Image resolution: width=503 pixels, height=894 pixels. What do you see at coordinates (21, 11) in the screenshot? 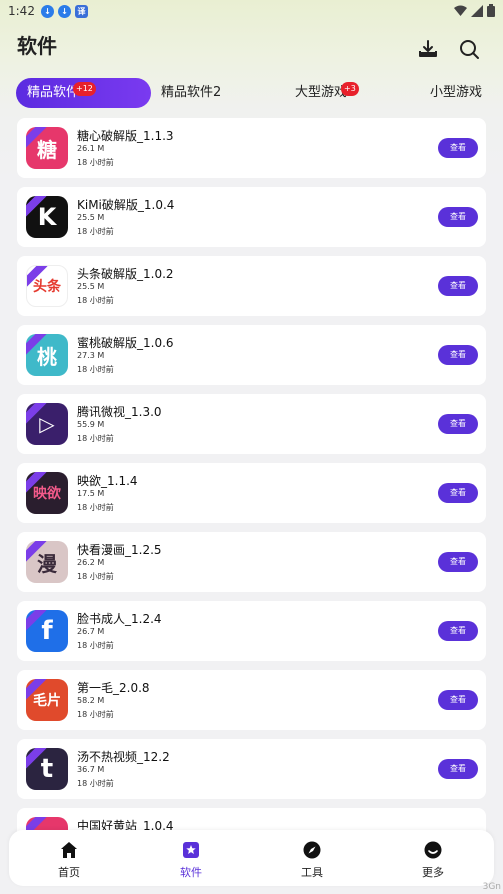
I see `status-time: 1:42` at bounding box center [21, 11].